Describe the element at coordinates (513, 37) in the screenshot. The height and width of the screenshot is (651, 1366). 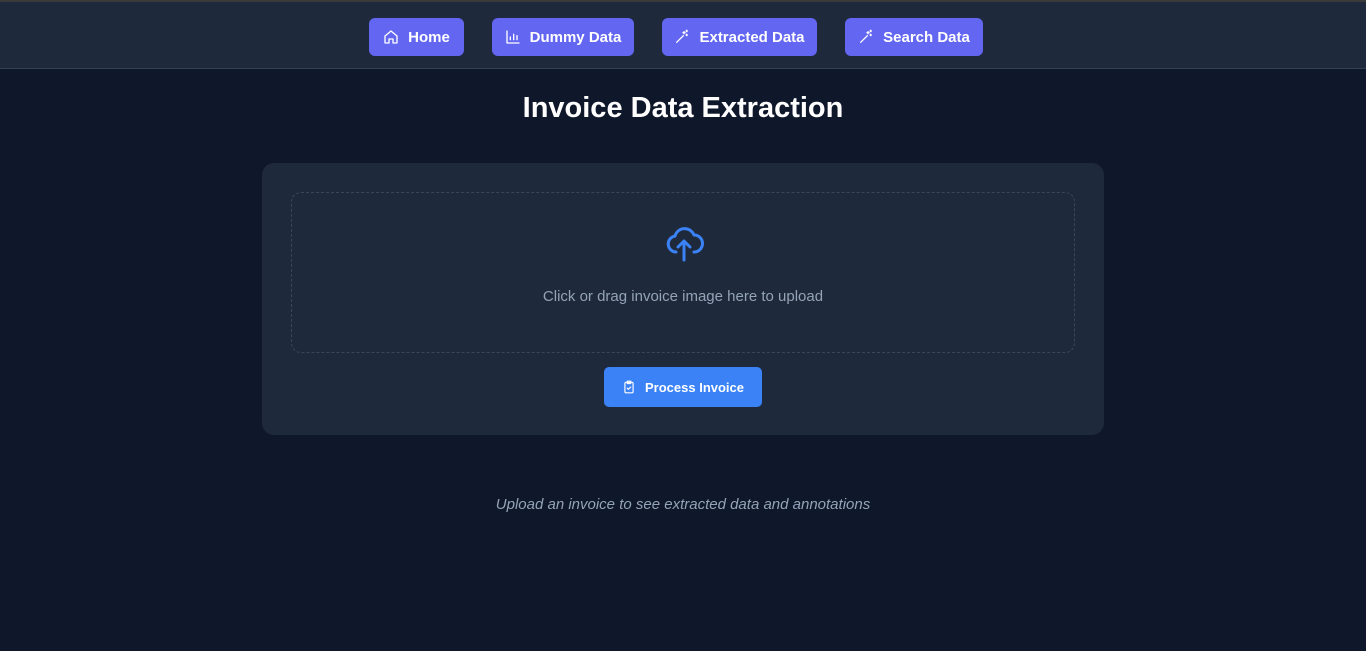
I see `bar-chart-icon` at that location.